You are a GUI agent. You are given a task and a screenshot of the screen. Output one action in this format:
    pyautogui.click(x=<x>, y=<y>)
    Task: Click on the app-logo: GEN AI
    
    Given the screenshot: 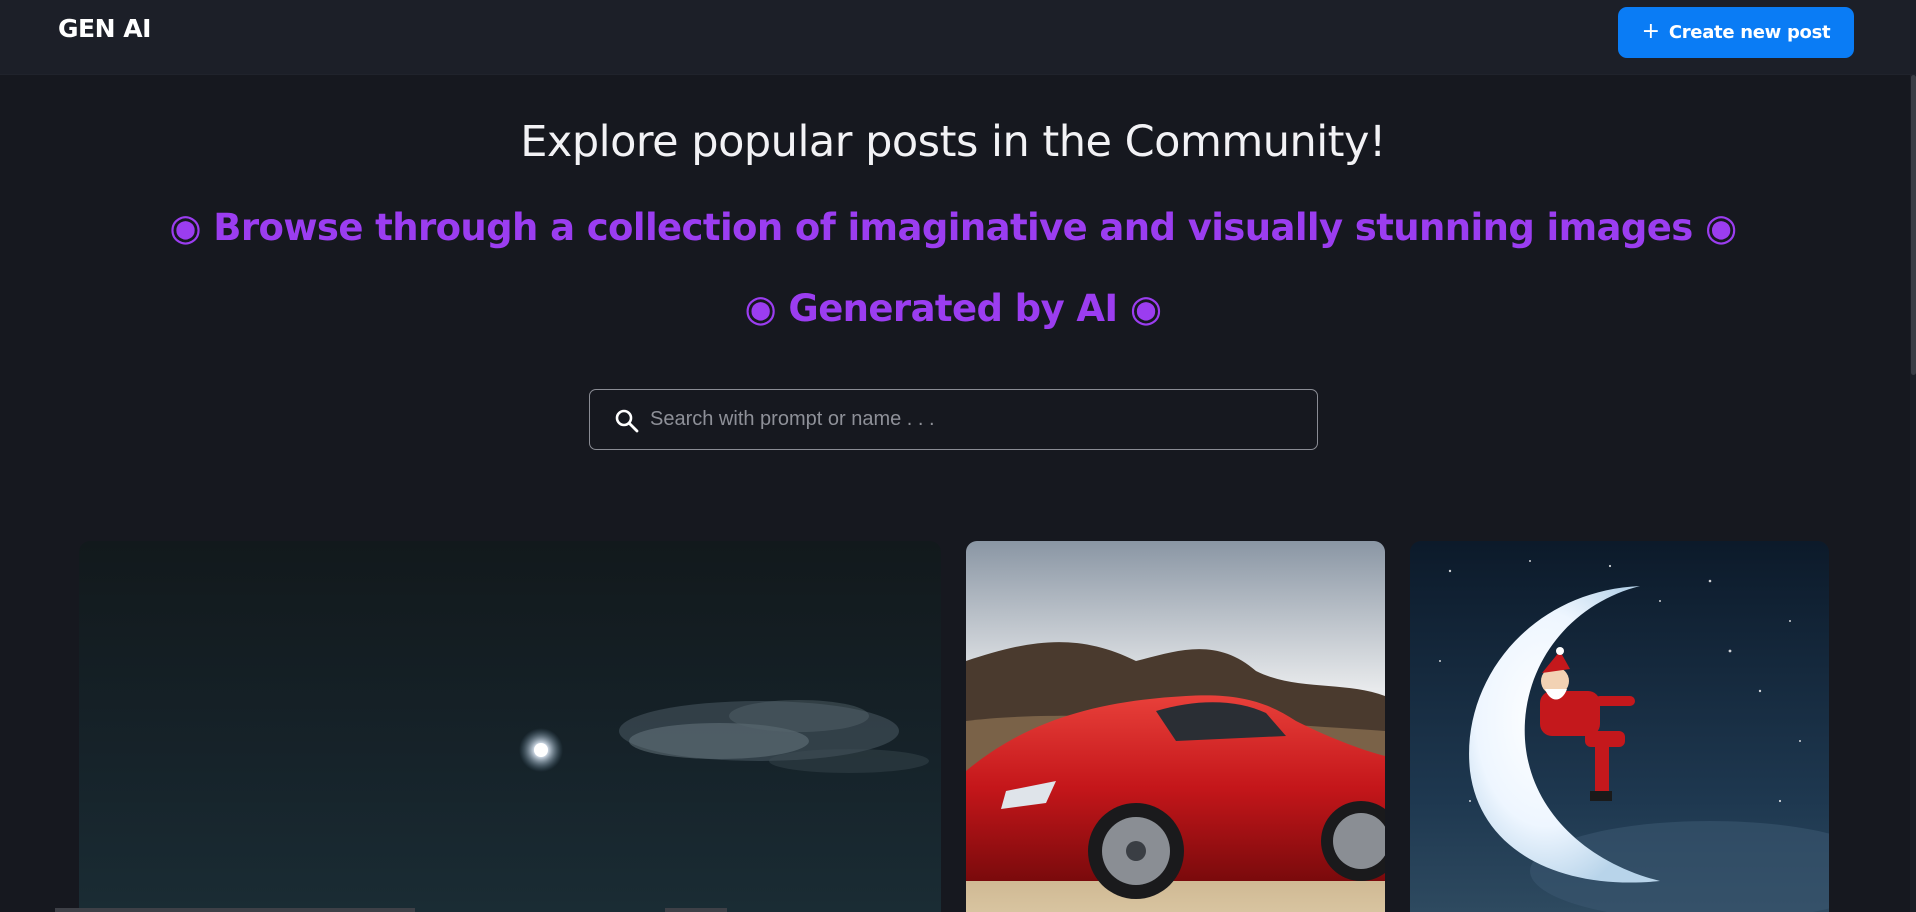 What is the action you would take?
    pyautogui.click(x=104, y=28)
    